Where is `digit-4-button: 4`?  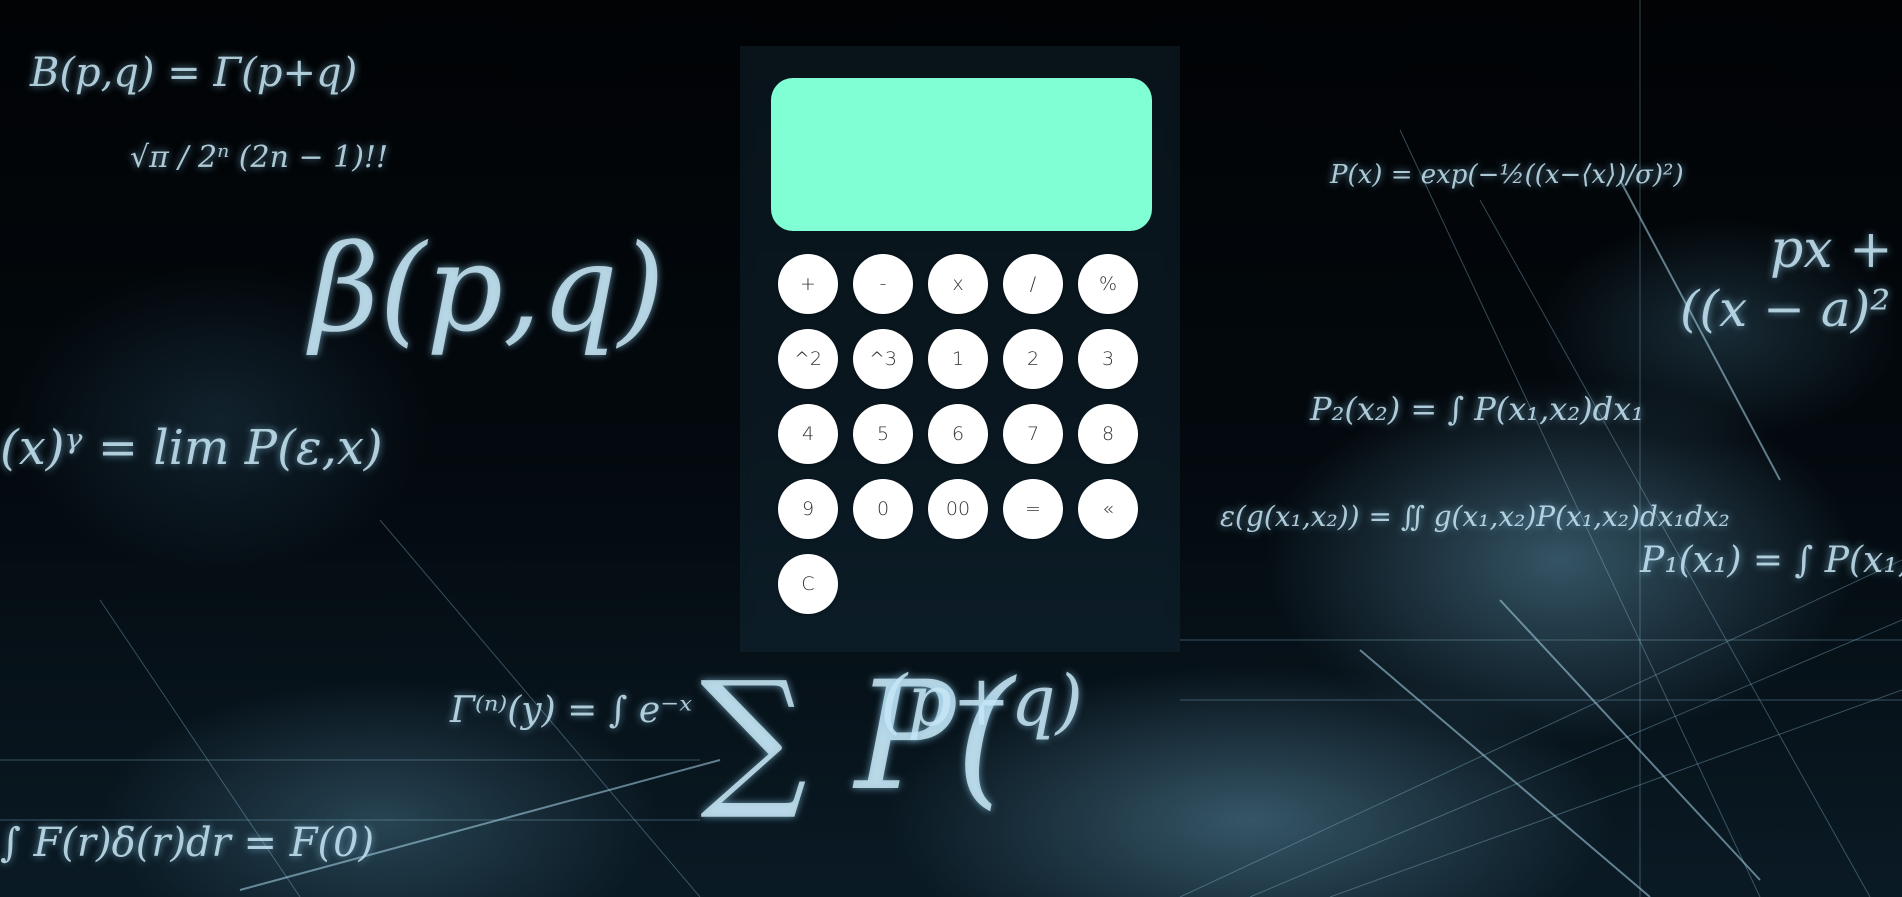 digit-4-button: 4 is located at coordinates (808, 434).